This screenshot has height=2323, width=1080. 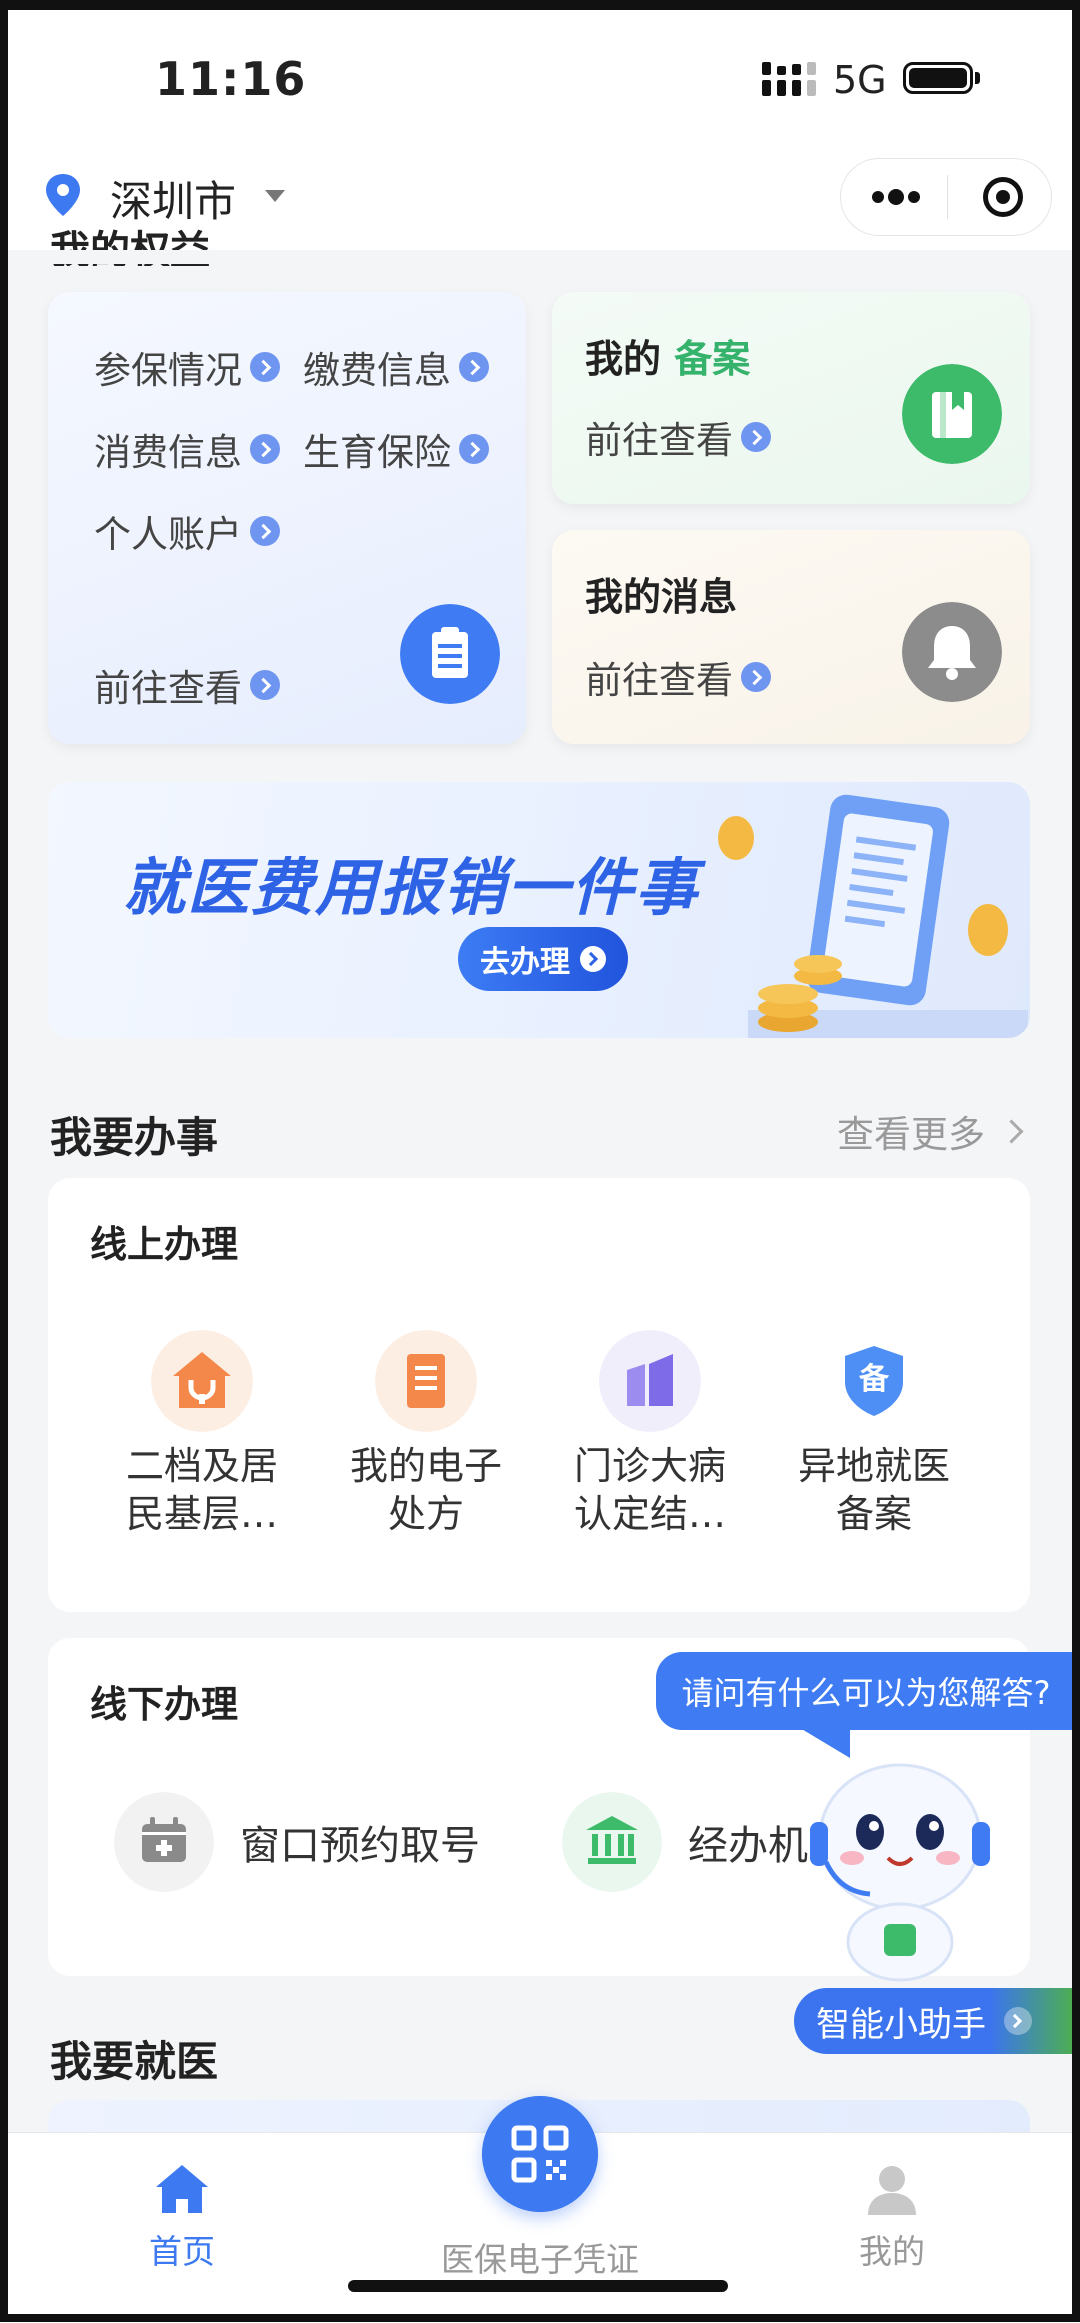 What do you see at coordinates (538, 2286) in the screenshot?
I see `home-indicator` at bounding box center [538, 2286].